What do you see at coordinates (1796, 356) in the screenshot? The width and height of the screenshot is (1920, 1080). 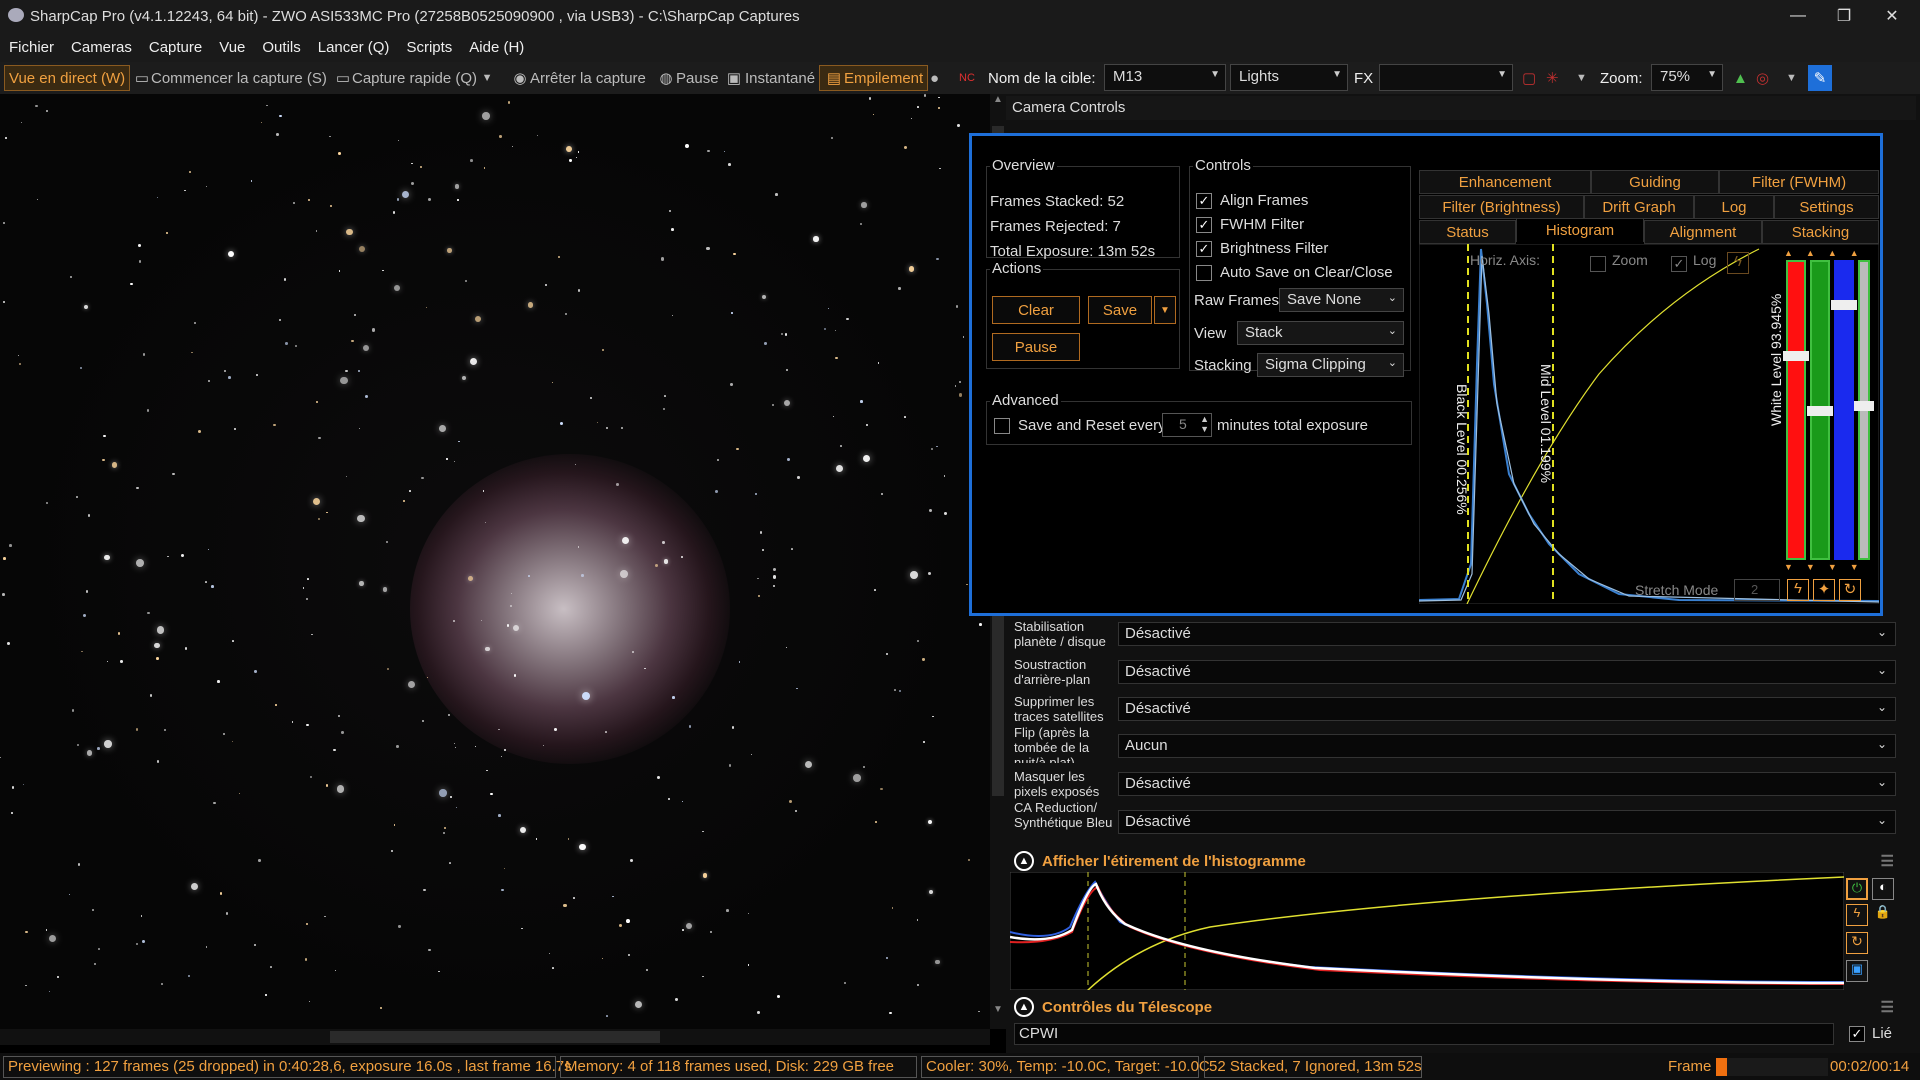 I see `red-slider-thumb` at bounding box center [1796, 356].